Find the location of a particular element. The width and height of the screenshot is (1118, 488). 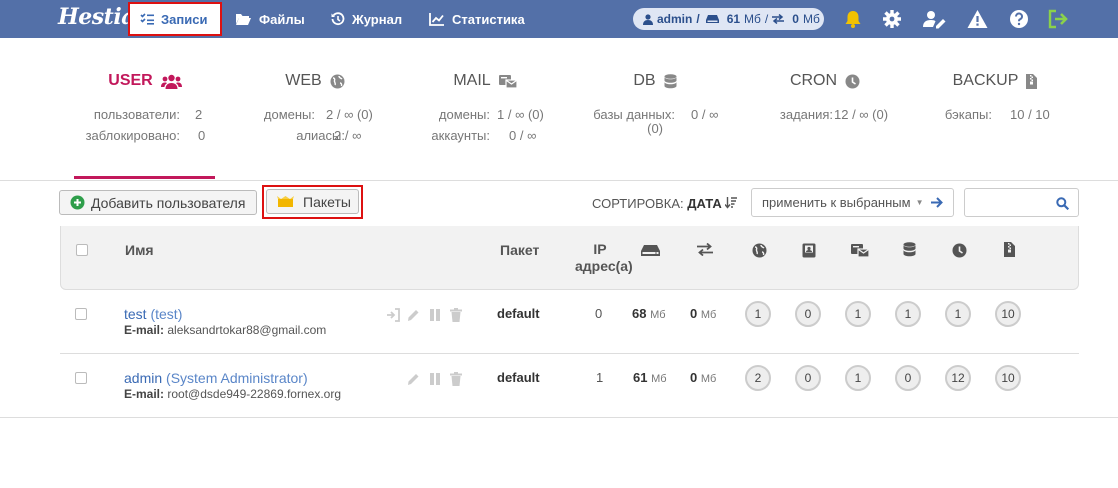

stat-user-value-1: 2 is located at coordinates (199, 114).